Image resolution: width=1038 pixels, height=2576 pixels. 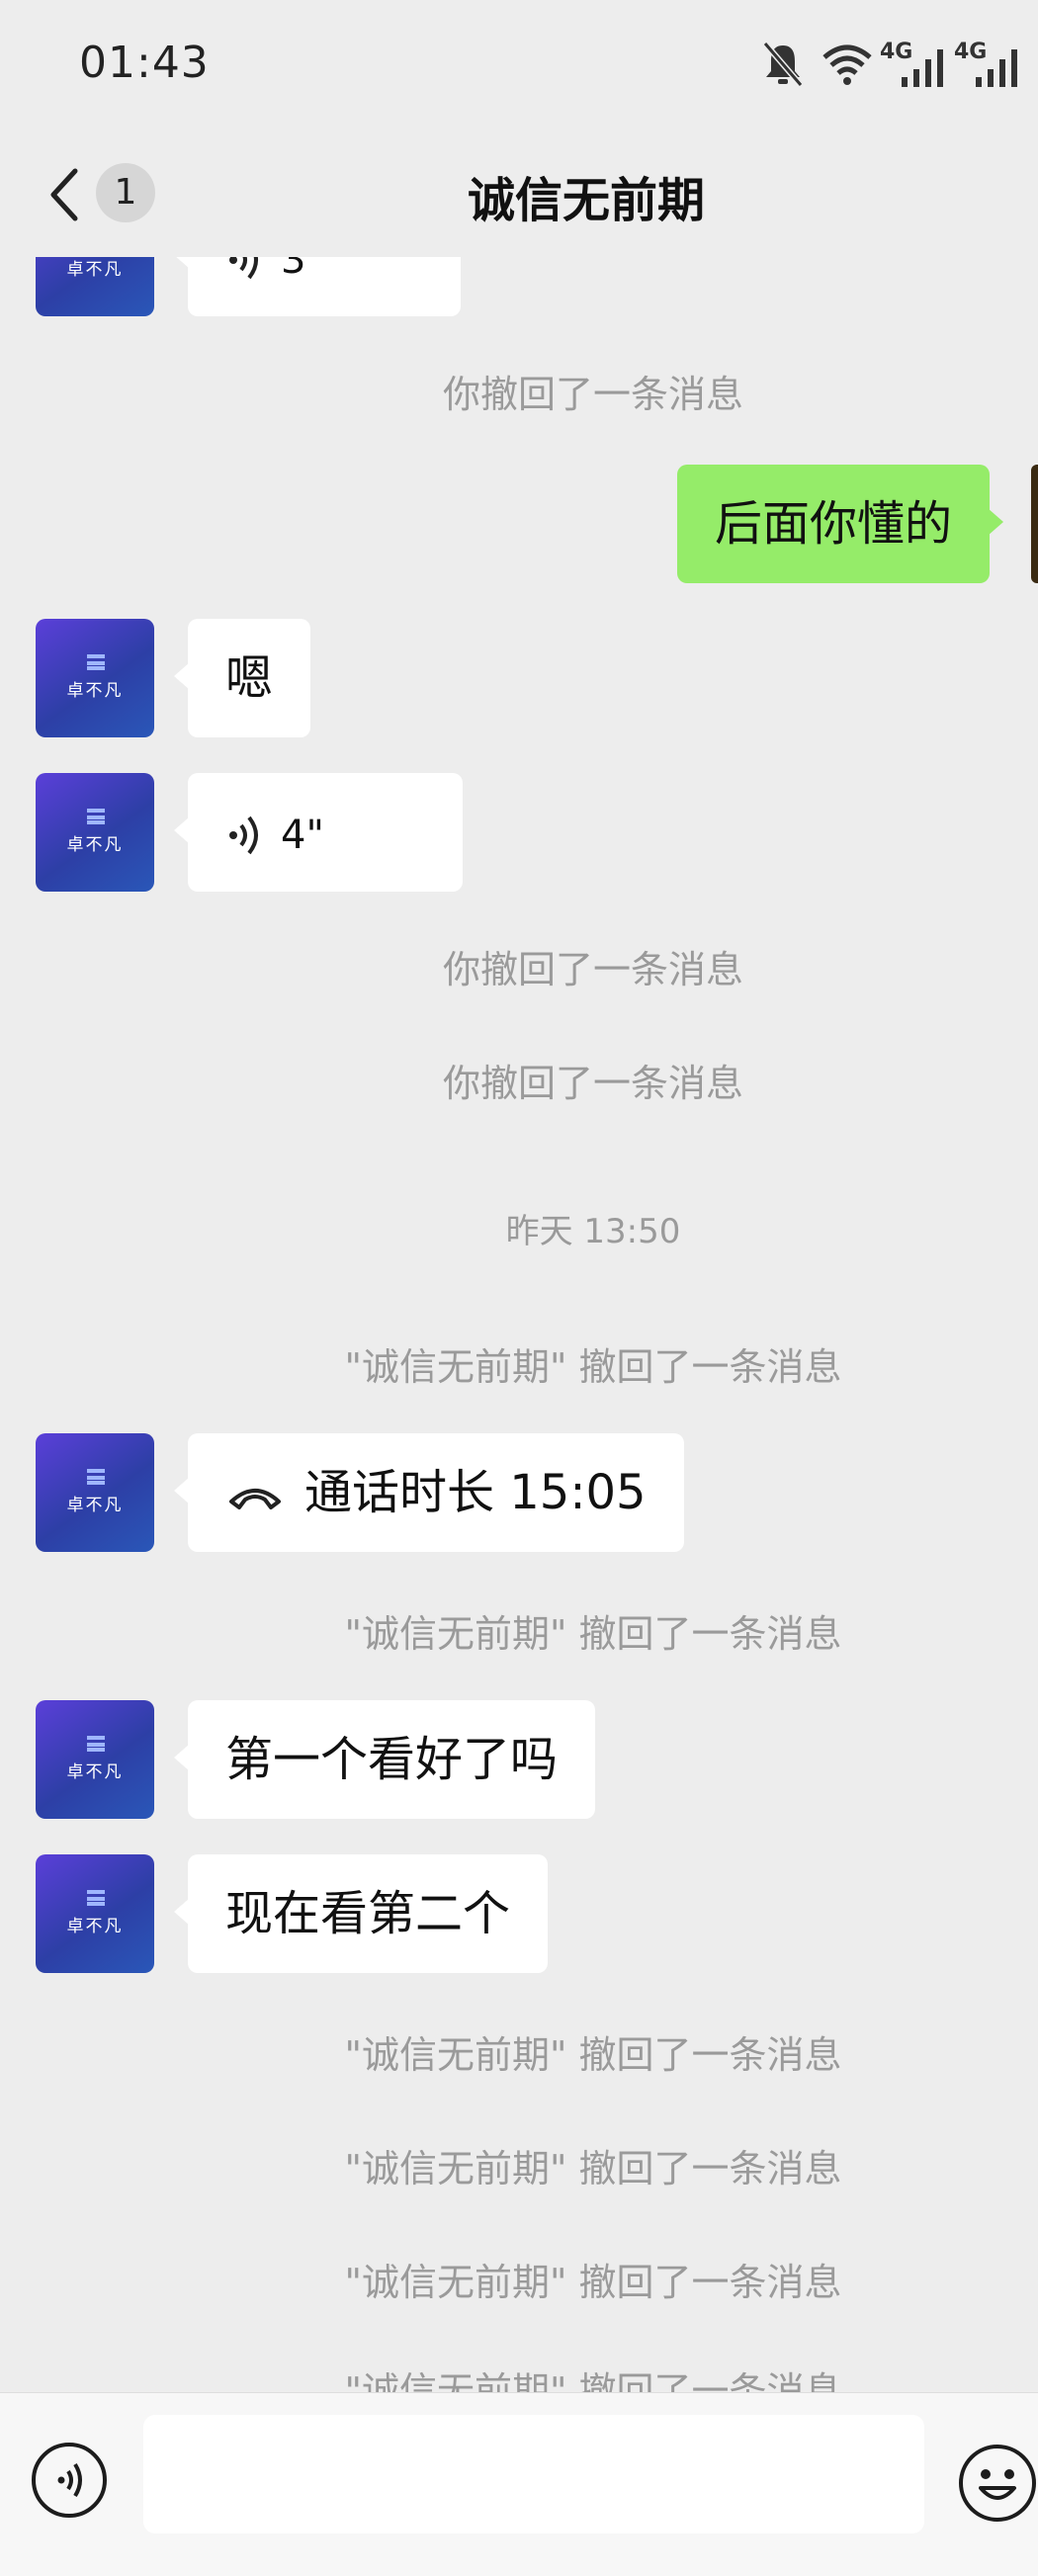 I want to click on status-time: 01:43, so click(x=144, y=63).